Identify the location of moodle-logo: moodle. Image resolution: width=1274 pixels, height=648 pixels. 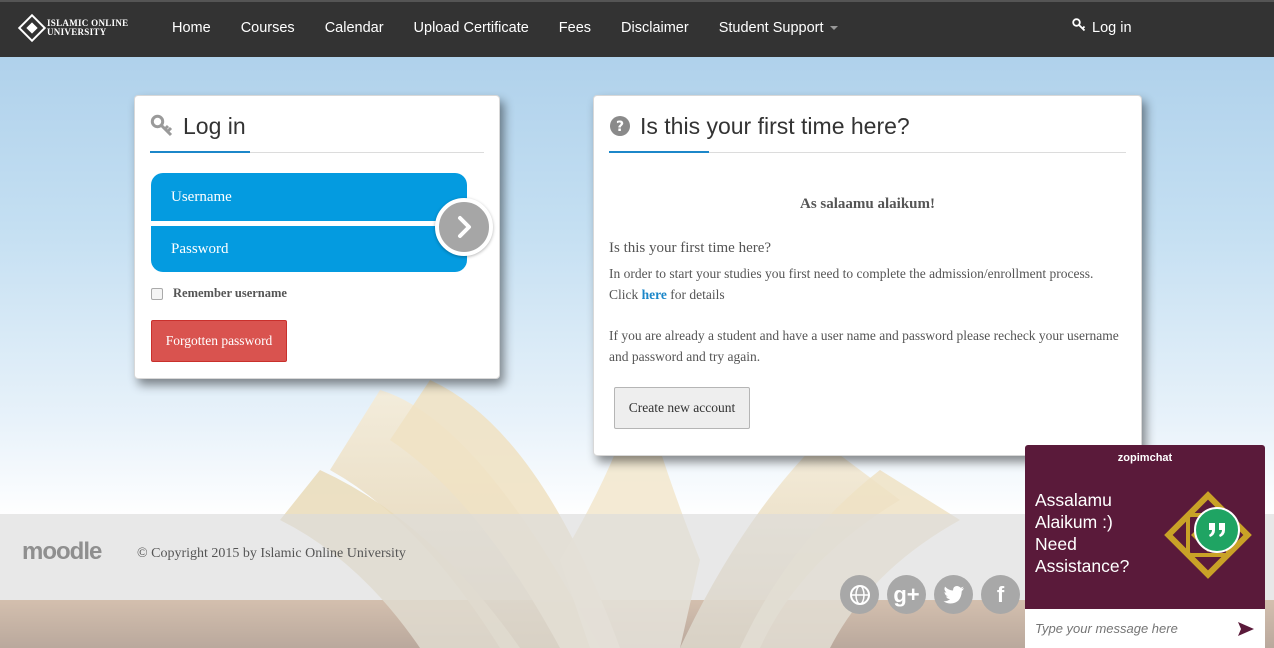
(62, 552).